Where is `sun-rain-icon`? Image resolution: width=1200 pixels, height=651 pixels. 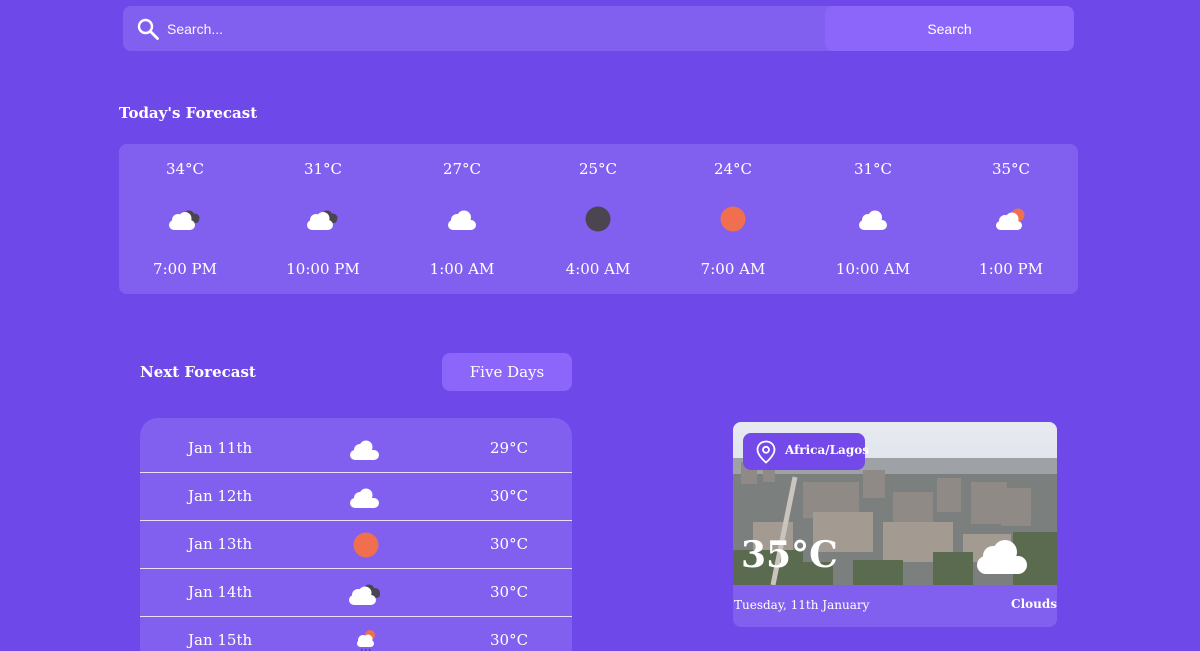
sun-rain-icon is located at coordinates (366, 640).